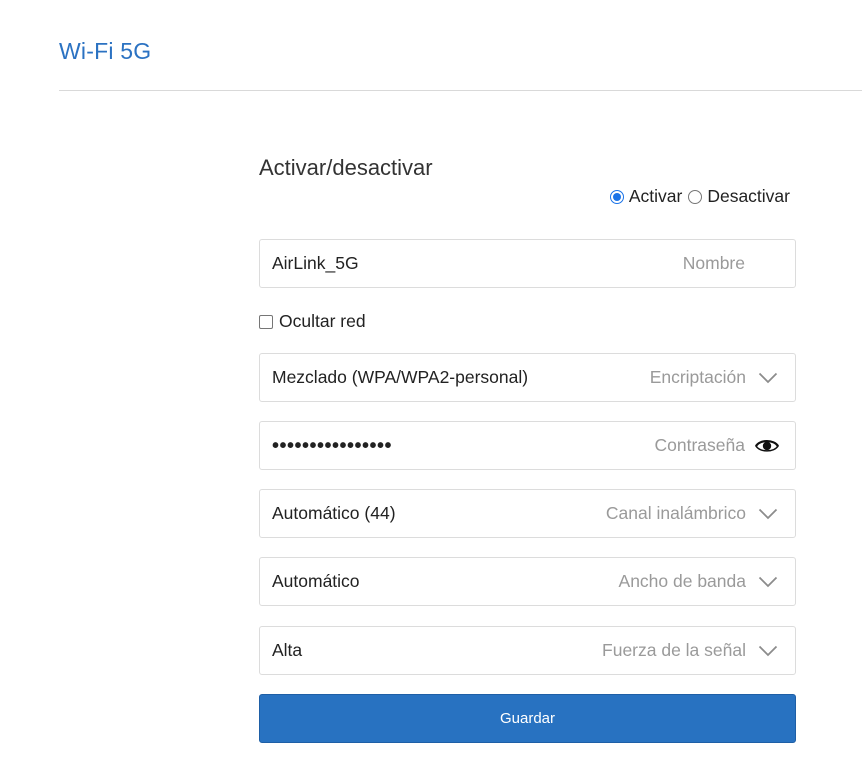  I want to click on password-value: ••••••••••••••••, so click(463, 446).